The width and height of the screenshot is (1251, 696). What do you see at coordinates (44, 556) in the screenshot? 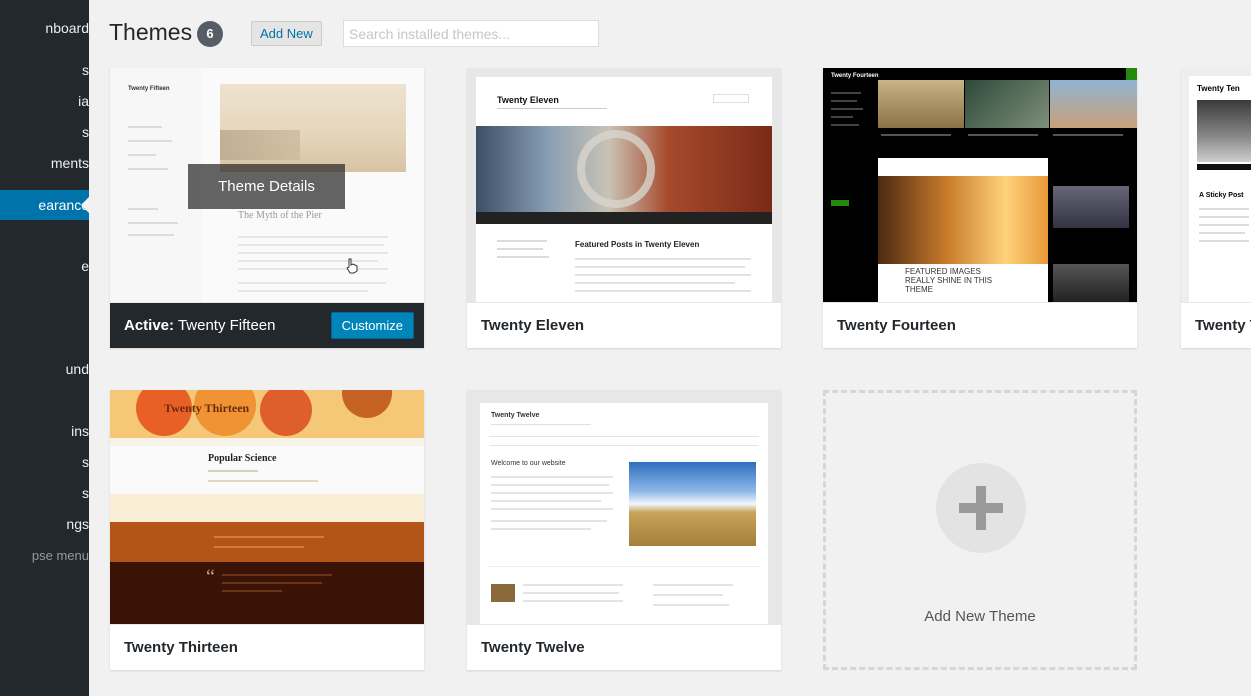
I see `sidebar-collapse-menu: pse menu` at bounding box center [44, 556].